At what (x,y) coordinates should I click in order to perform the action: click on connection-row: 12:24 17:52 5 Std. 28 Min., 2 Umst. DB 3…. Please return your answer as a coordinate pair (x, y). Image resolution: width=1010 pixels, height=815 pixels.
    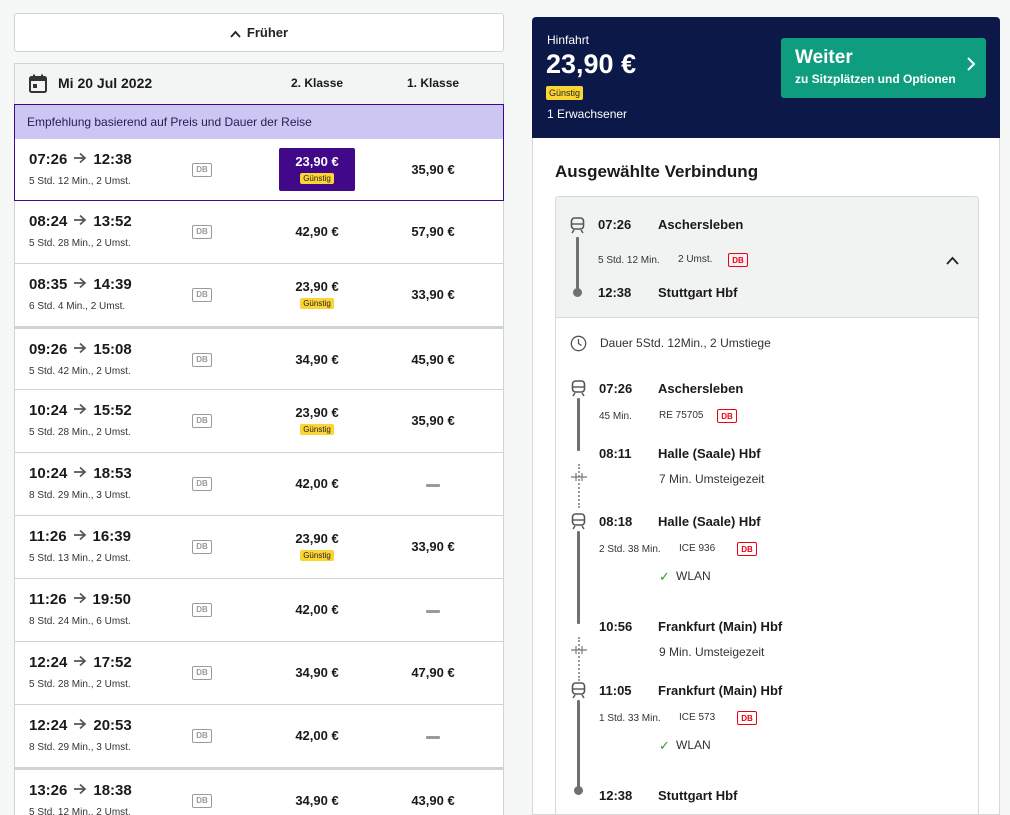
    Looking at the image, I should click on (259, 673).